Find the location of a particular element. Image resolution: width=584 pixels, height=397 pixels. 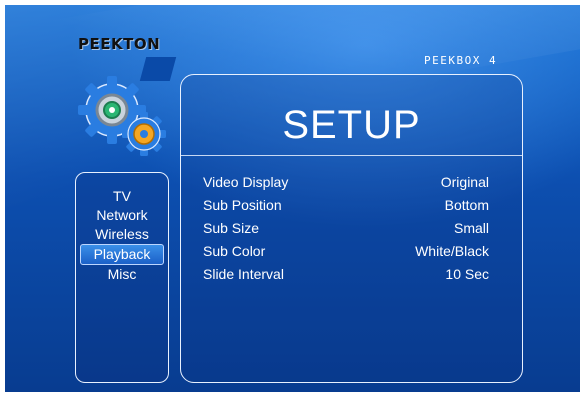

category-menu-panel: TV Network Wireless Playback Misc is located at coordinates (122, 277).